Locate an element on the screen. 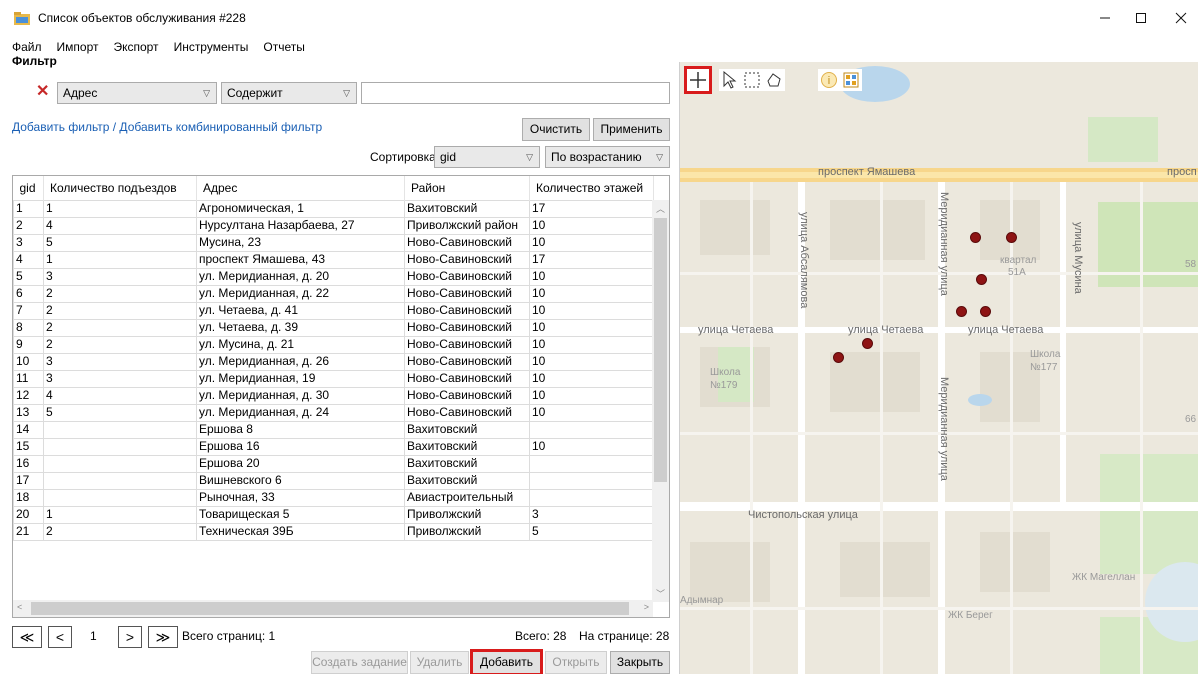 The height and width of the screenshot is (674, 1198). first-page-button: ≪ is located at coordinates (27, 637).